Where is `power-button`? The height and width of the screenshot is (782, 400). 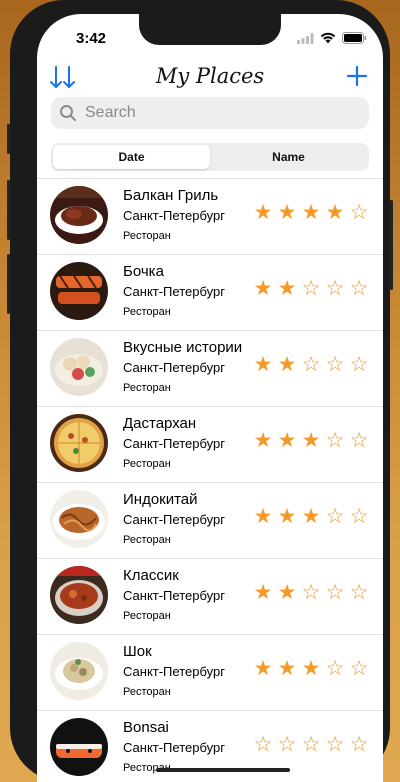
power-button is located at coordinates (391, 245).